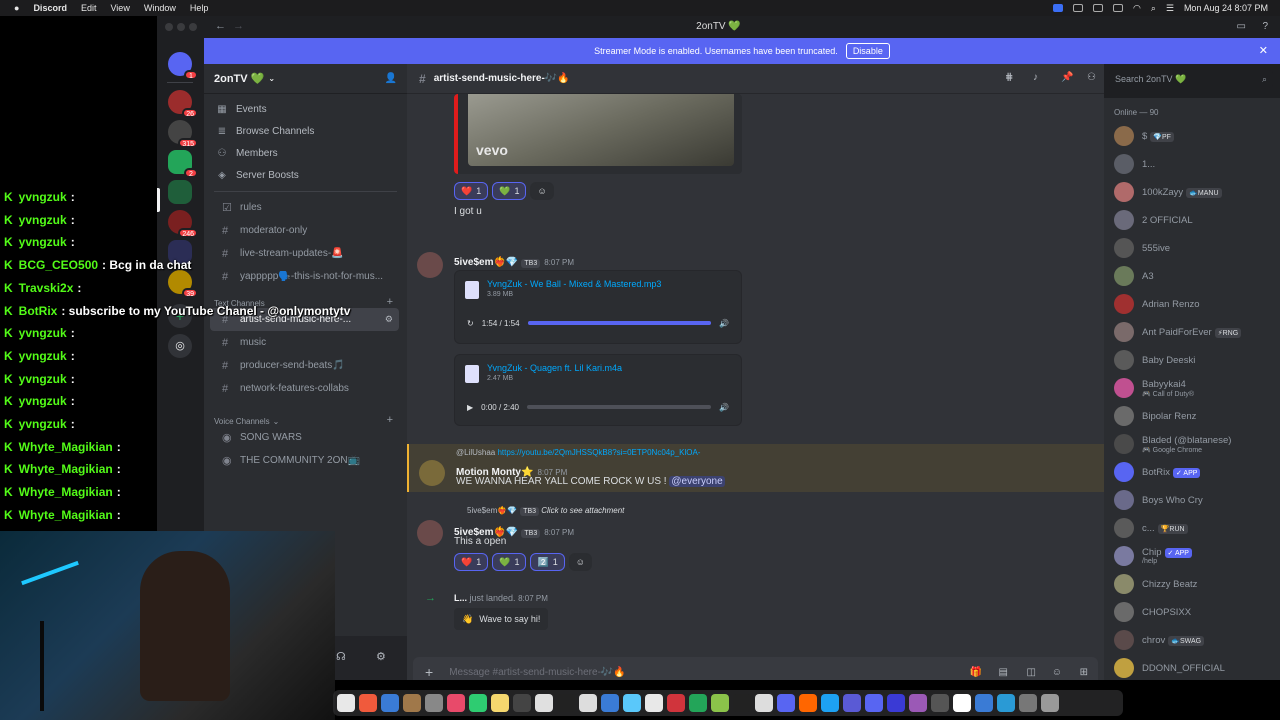 The width and height of the screenshot is (1280, 720). I want to click on sticker-icon: ◫, so click(1031, 672).